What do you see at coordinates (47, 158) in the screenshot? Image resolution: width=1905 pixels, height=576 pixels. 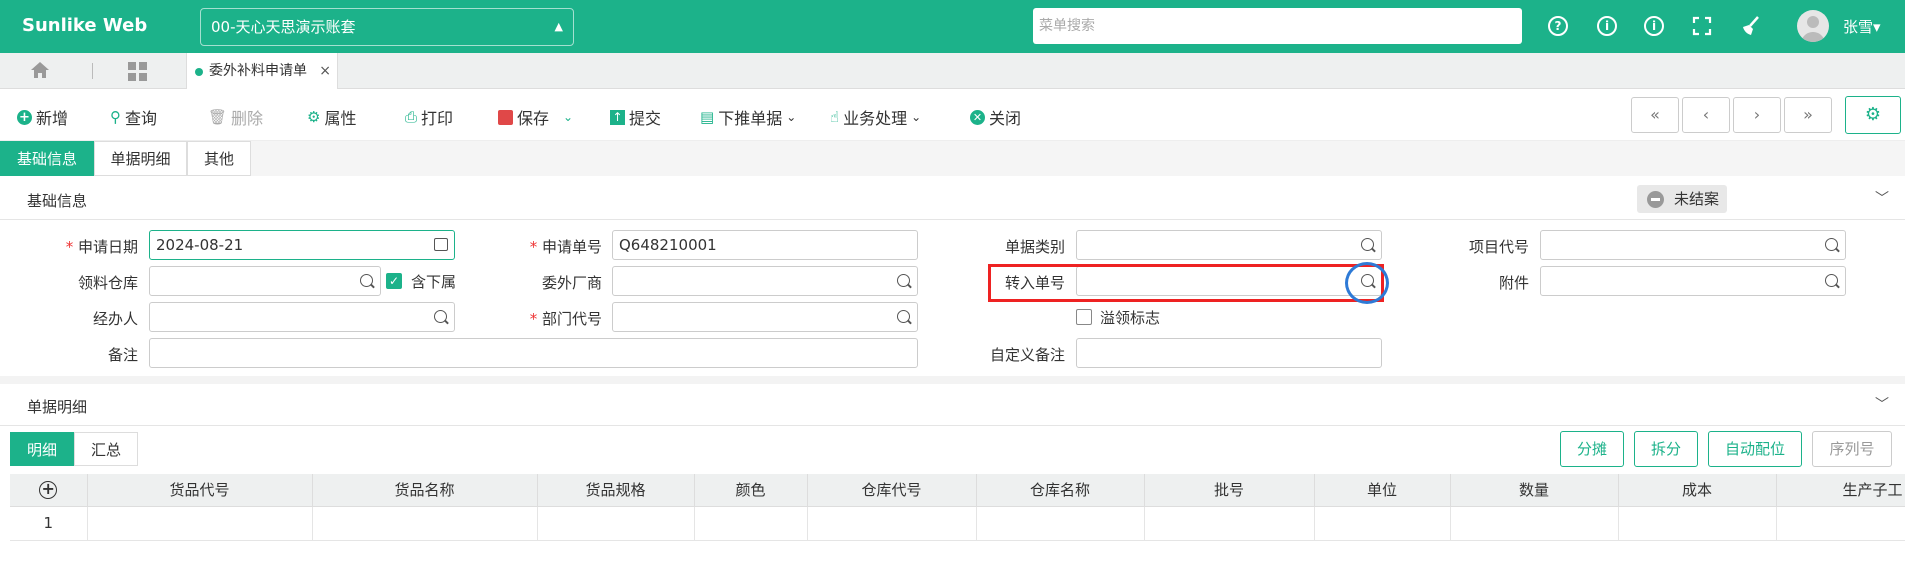 I see `tab-basic-info: 基础信息` at bounding box center [47, 158].